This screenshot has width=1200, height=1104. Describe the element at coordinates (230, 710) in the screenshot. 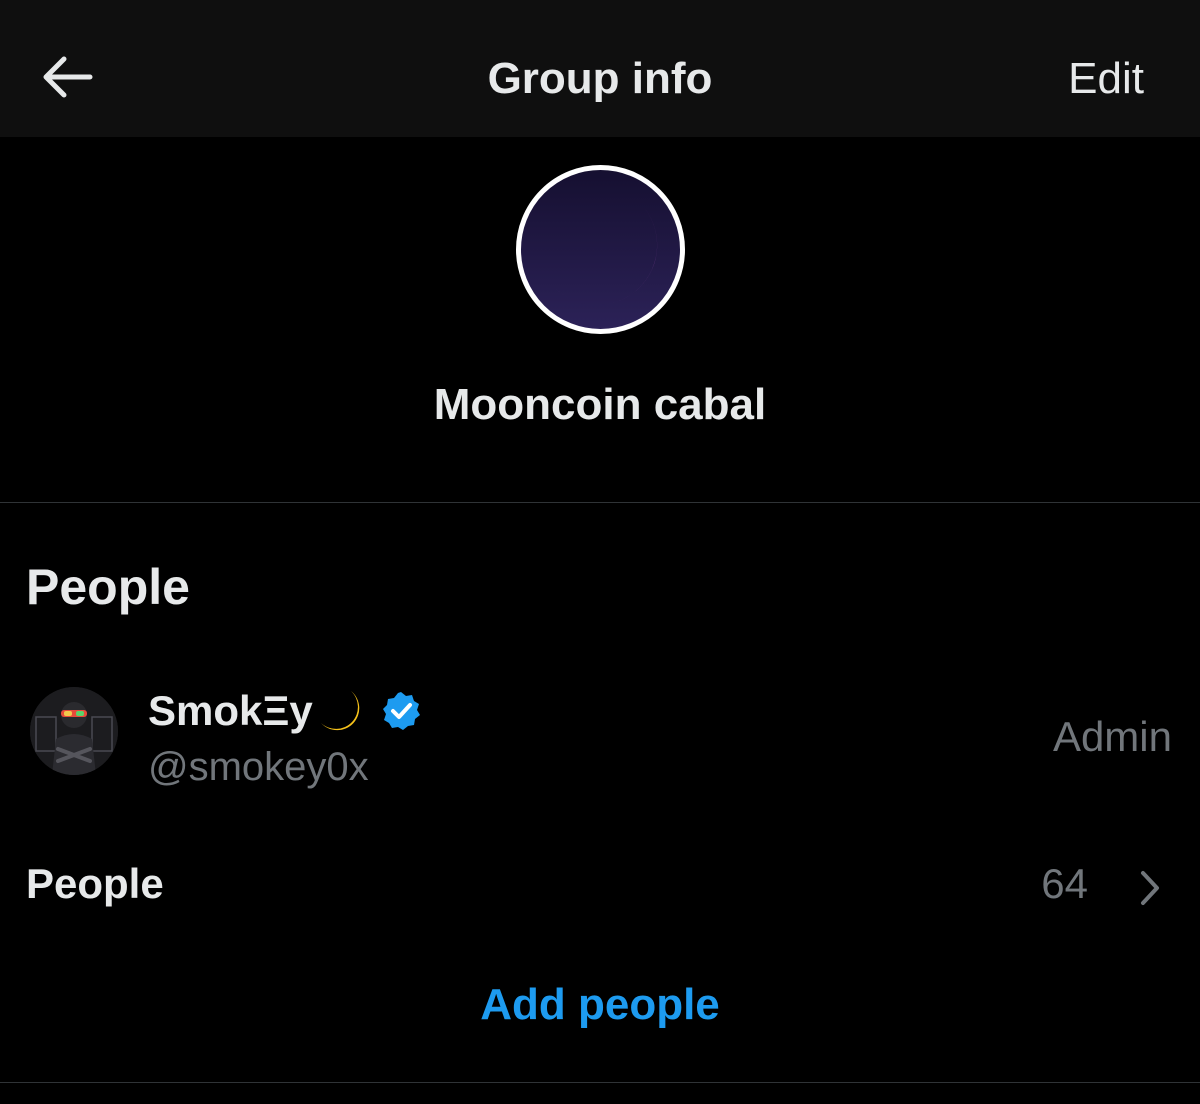

I see `member-display-name: SmokΞy` at that location.